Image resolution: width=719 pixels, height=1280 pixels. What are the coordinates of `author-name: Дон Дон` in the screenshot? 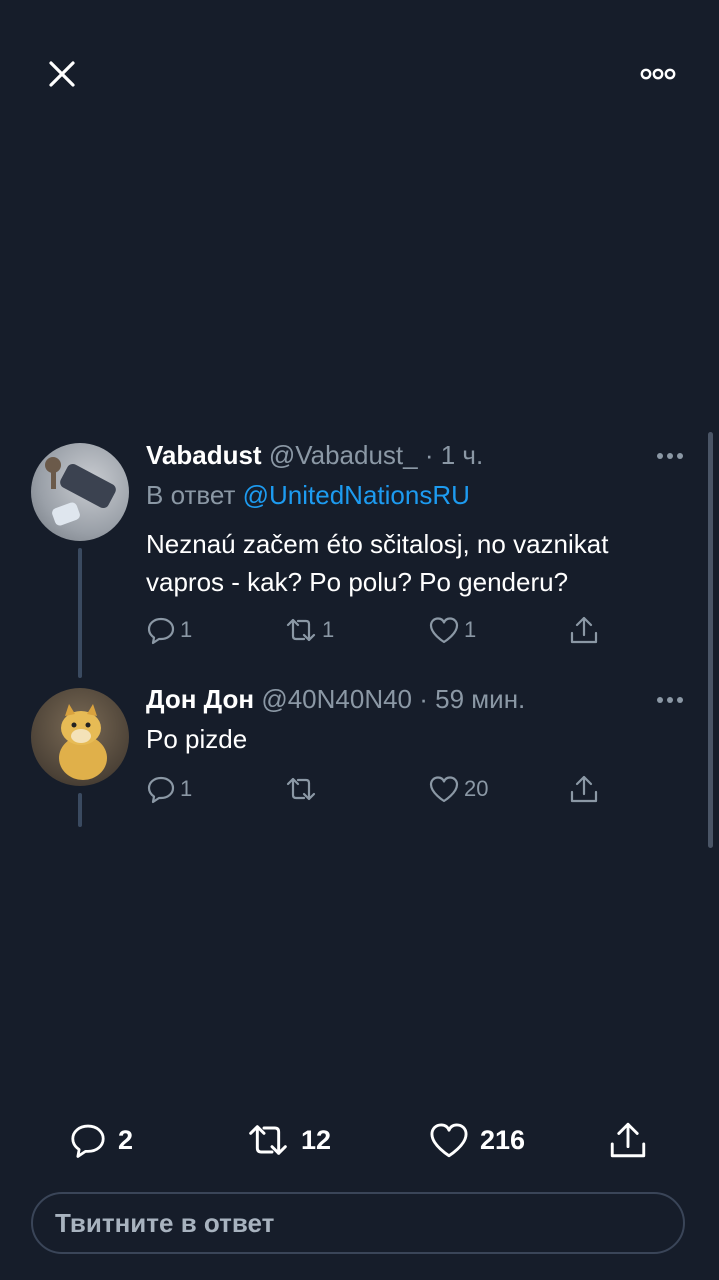 It's located at (200, 699).